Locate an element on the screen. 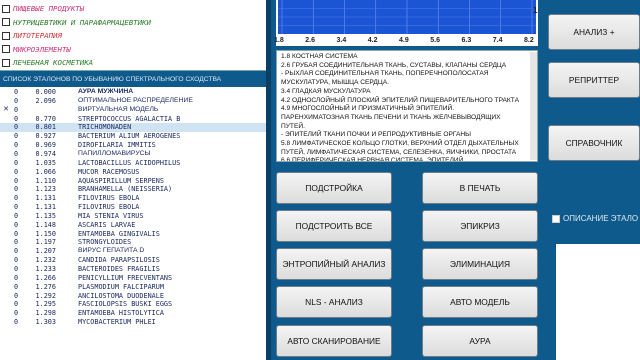  list-item: 0 1.292 ANCILOSTOMA DUODENALE is located at coordinates (133, 296).